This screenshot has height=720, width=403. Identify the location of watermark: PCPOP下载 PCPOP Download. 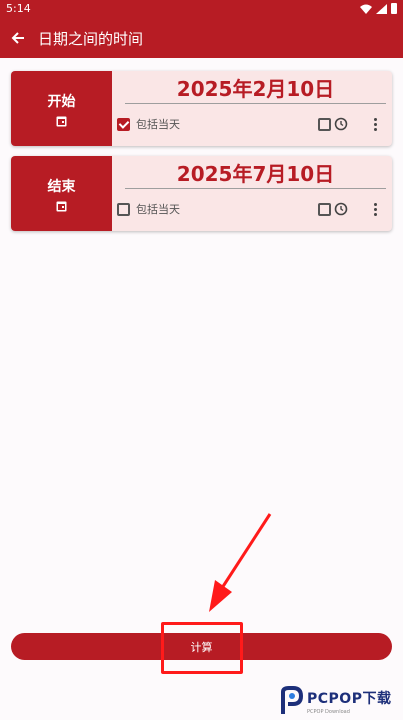
(339, 701).